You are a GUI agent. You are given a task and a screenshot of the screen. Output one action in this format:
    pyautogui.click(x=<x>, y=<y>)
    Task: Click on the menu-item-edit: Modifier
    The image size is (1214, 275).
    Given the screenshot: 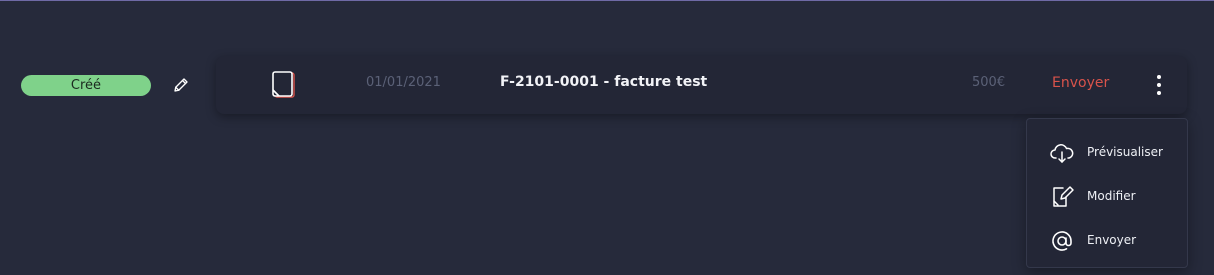 What is the action you would take?
    pyautogui.click(x=1107, y=197)
    